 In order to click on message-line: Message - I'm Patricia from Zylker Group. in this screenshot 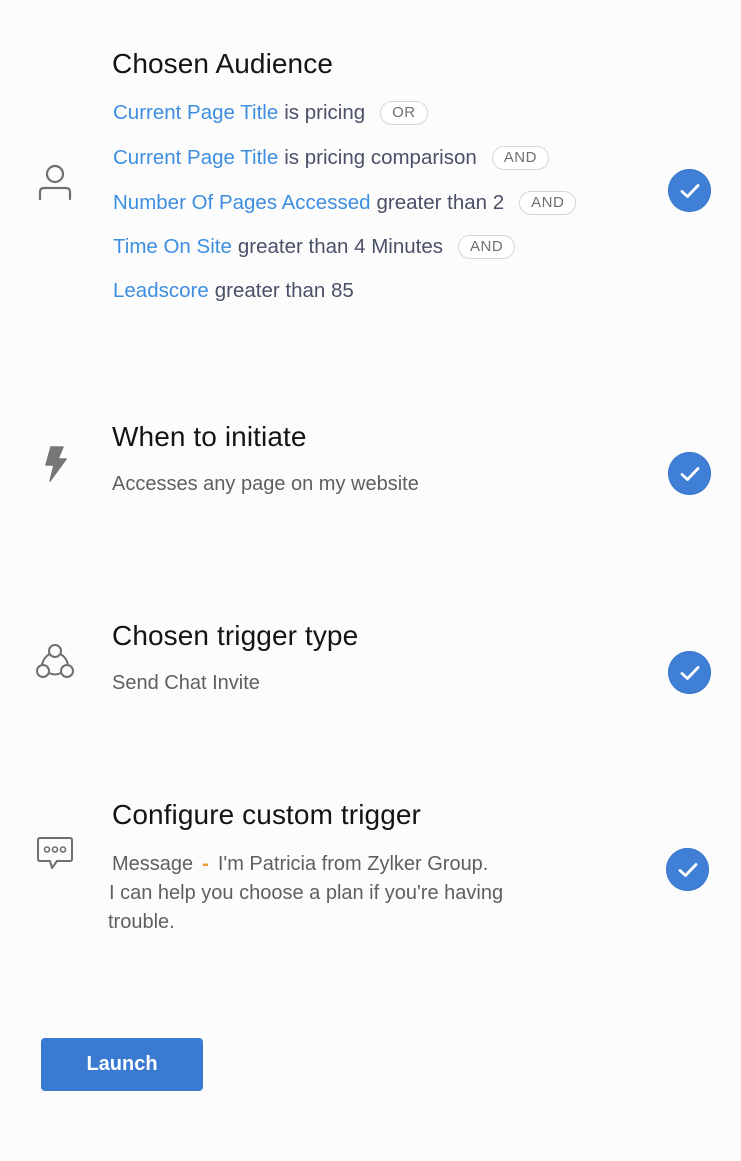, I will do `click(348, 864)`.